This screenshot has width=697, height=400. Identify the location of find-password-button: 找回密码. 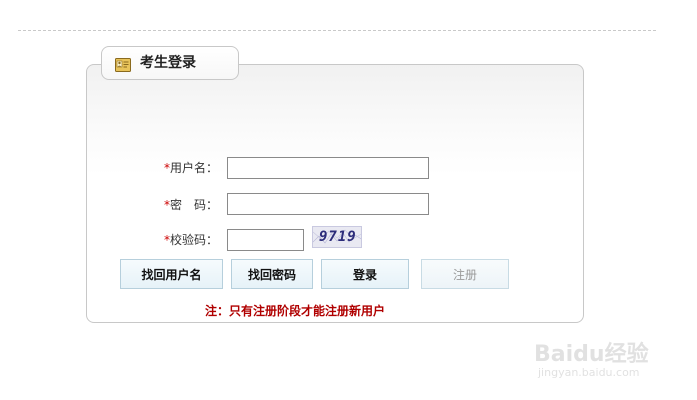
(272, 274).